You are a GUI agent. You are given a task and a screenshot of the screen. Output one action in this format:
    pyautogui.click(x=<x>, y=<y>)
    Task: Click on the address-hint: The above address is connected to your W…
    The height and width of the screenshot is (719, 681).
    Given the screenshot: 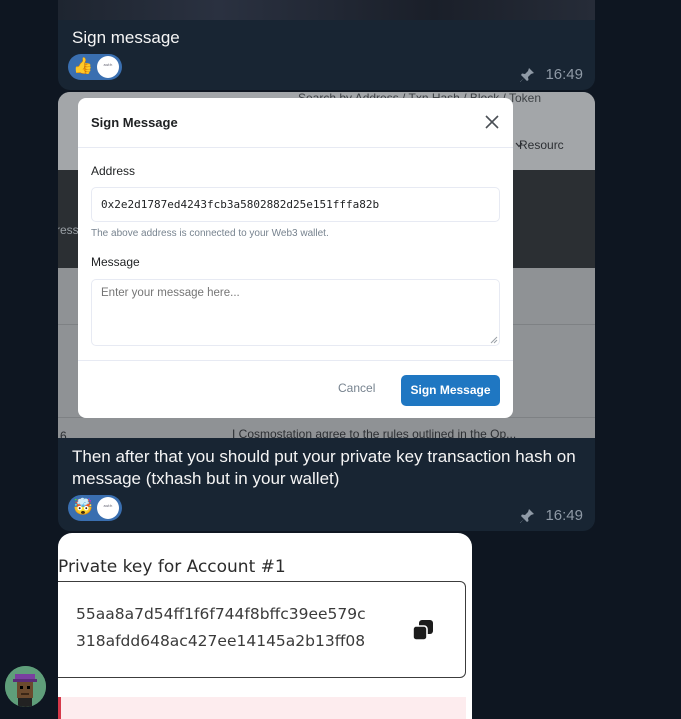 What is the action you would take?
    pyautogui.click(x=210, y=233)
    